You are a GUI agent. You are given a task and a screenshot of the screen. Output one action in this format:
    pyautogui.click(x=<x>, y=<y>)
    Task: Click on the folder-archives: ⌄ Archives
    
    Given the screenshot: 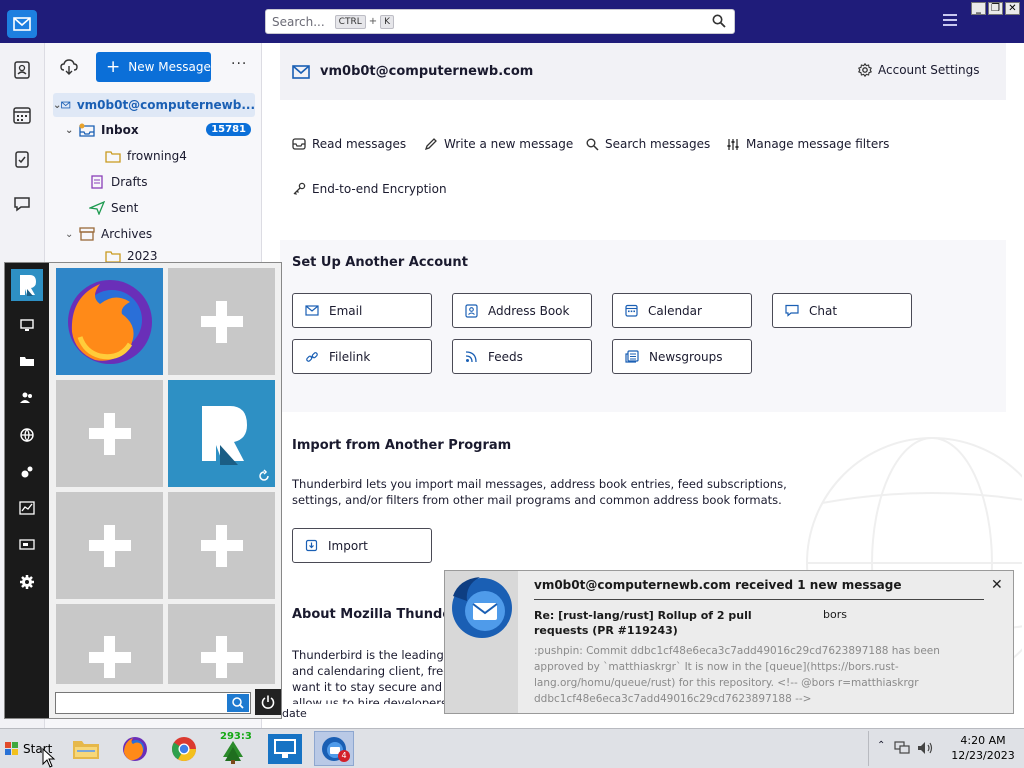 What is the action you would take?
    pyautogui.click(x=154, y=234)
    